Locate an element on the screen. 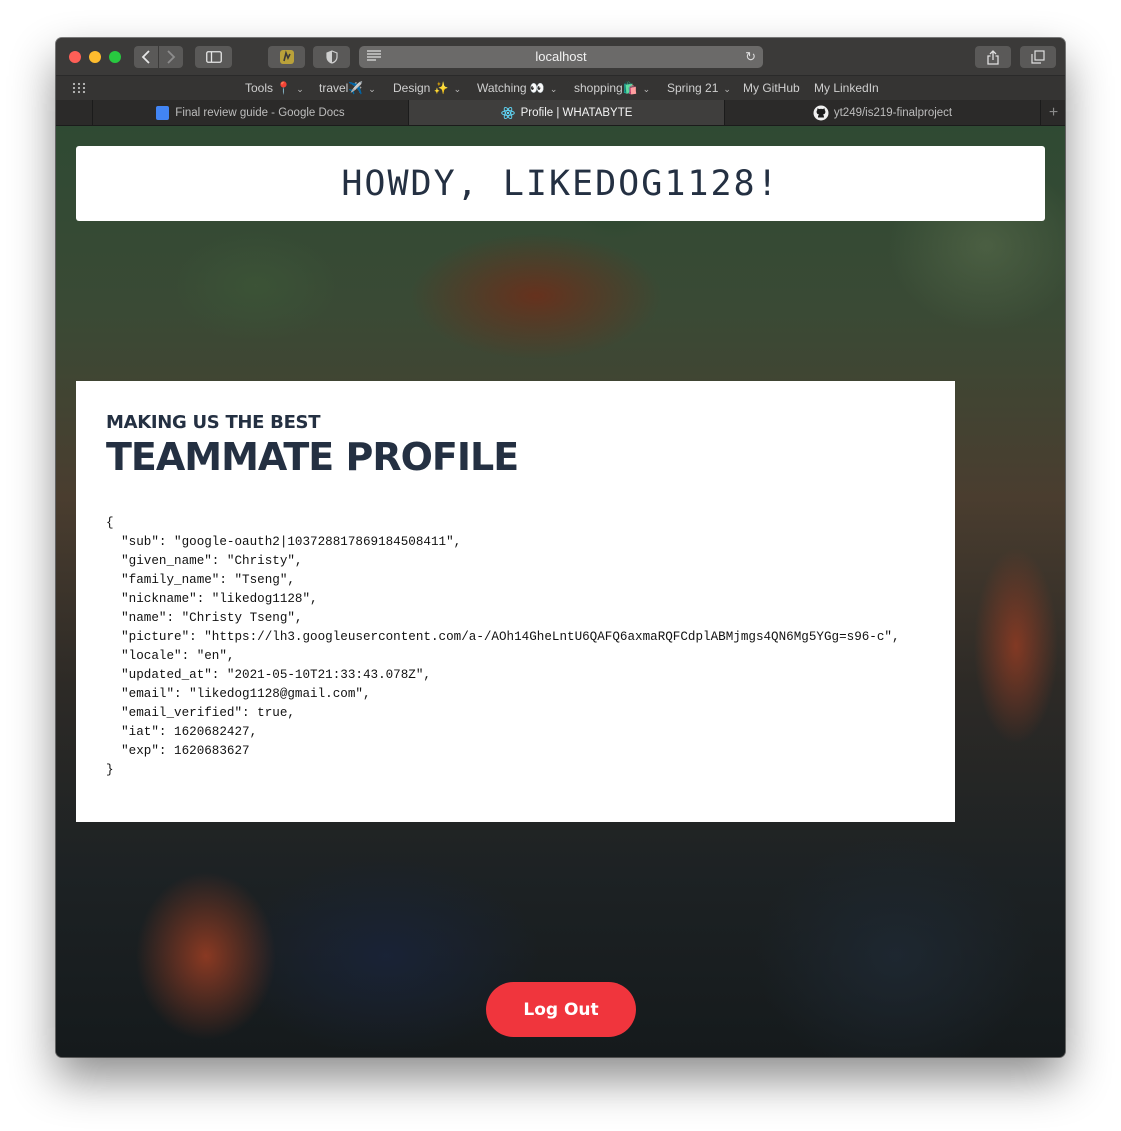  show-tabs-button is located at coordinates (1038, 57).